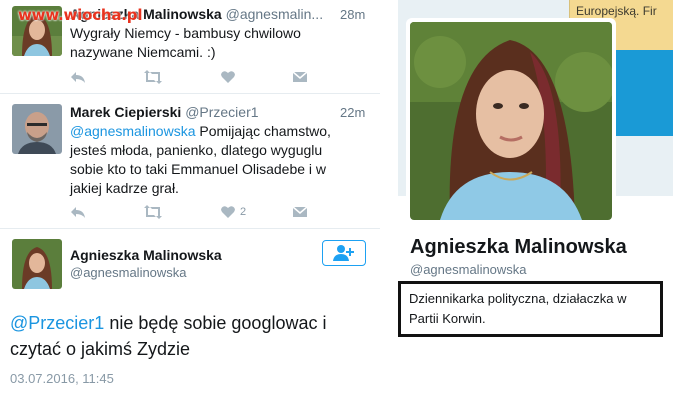  What do you see at coordinates (215, 323) in the screenshot?
I see `tweet-text-span: nie będę sobie googlowac i` at bounding box center [215, 323].